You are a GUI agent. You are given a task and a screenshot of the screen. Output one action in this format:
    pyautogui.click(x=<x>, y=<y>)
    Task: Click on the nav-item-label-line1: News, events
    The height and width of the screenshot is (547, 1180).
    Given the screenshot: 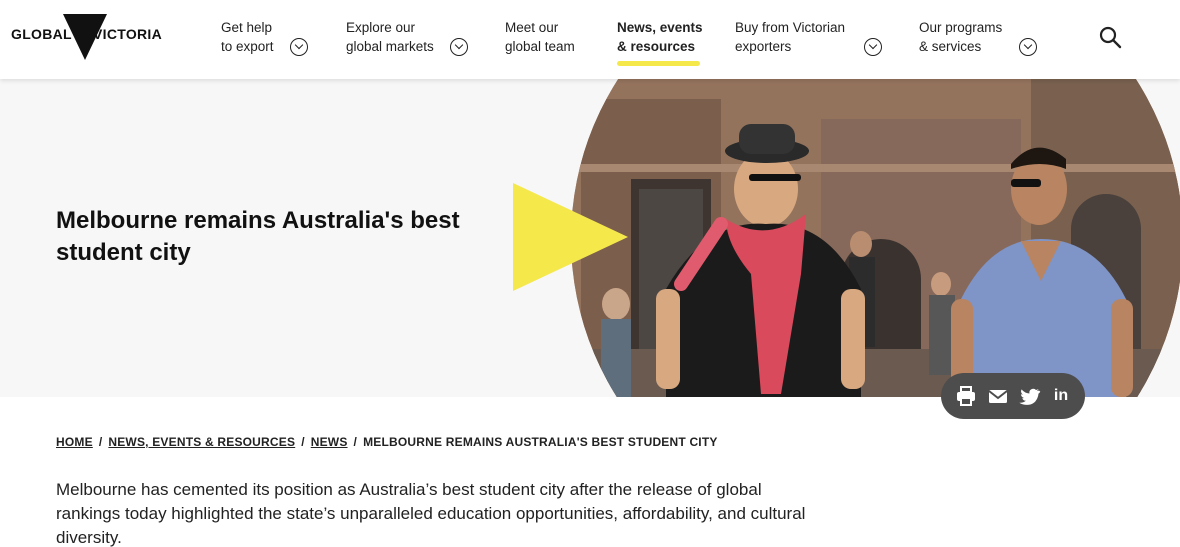 What is the action you would take?
    pyautogui.click(x=660, y=27)
    